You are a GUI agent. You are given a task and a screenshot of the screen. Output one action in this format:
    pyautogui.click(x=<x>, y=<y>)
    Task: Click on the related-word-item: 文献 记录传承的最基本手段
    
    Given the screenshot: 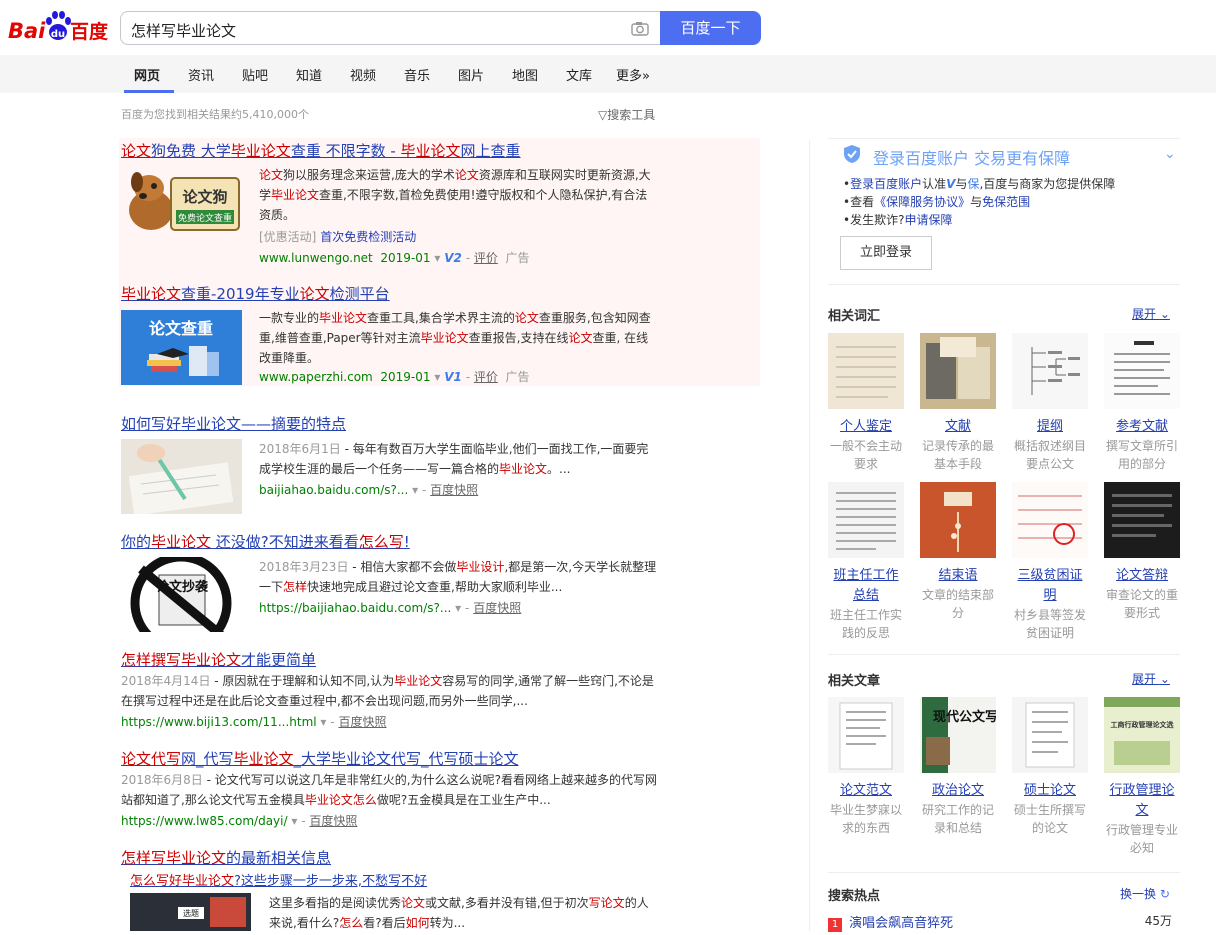 What is the action you would take?
    pyautogui.click(x=958, y=403)
    